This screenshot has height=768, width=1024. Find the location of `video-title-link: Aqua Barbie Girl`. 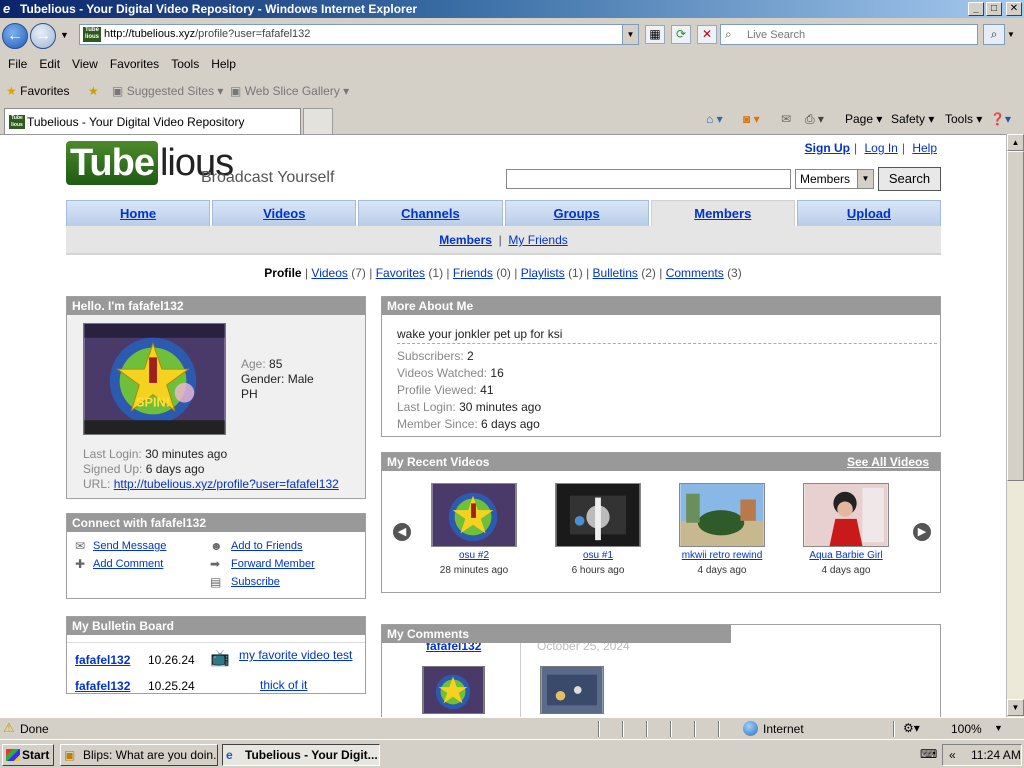

video-title-link: Aqua Barbie Girl is located at coordinates (846, 555).